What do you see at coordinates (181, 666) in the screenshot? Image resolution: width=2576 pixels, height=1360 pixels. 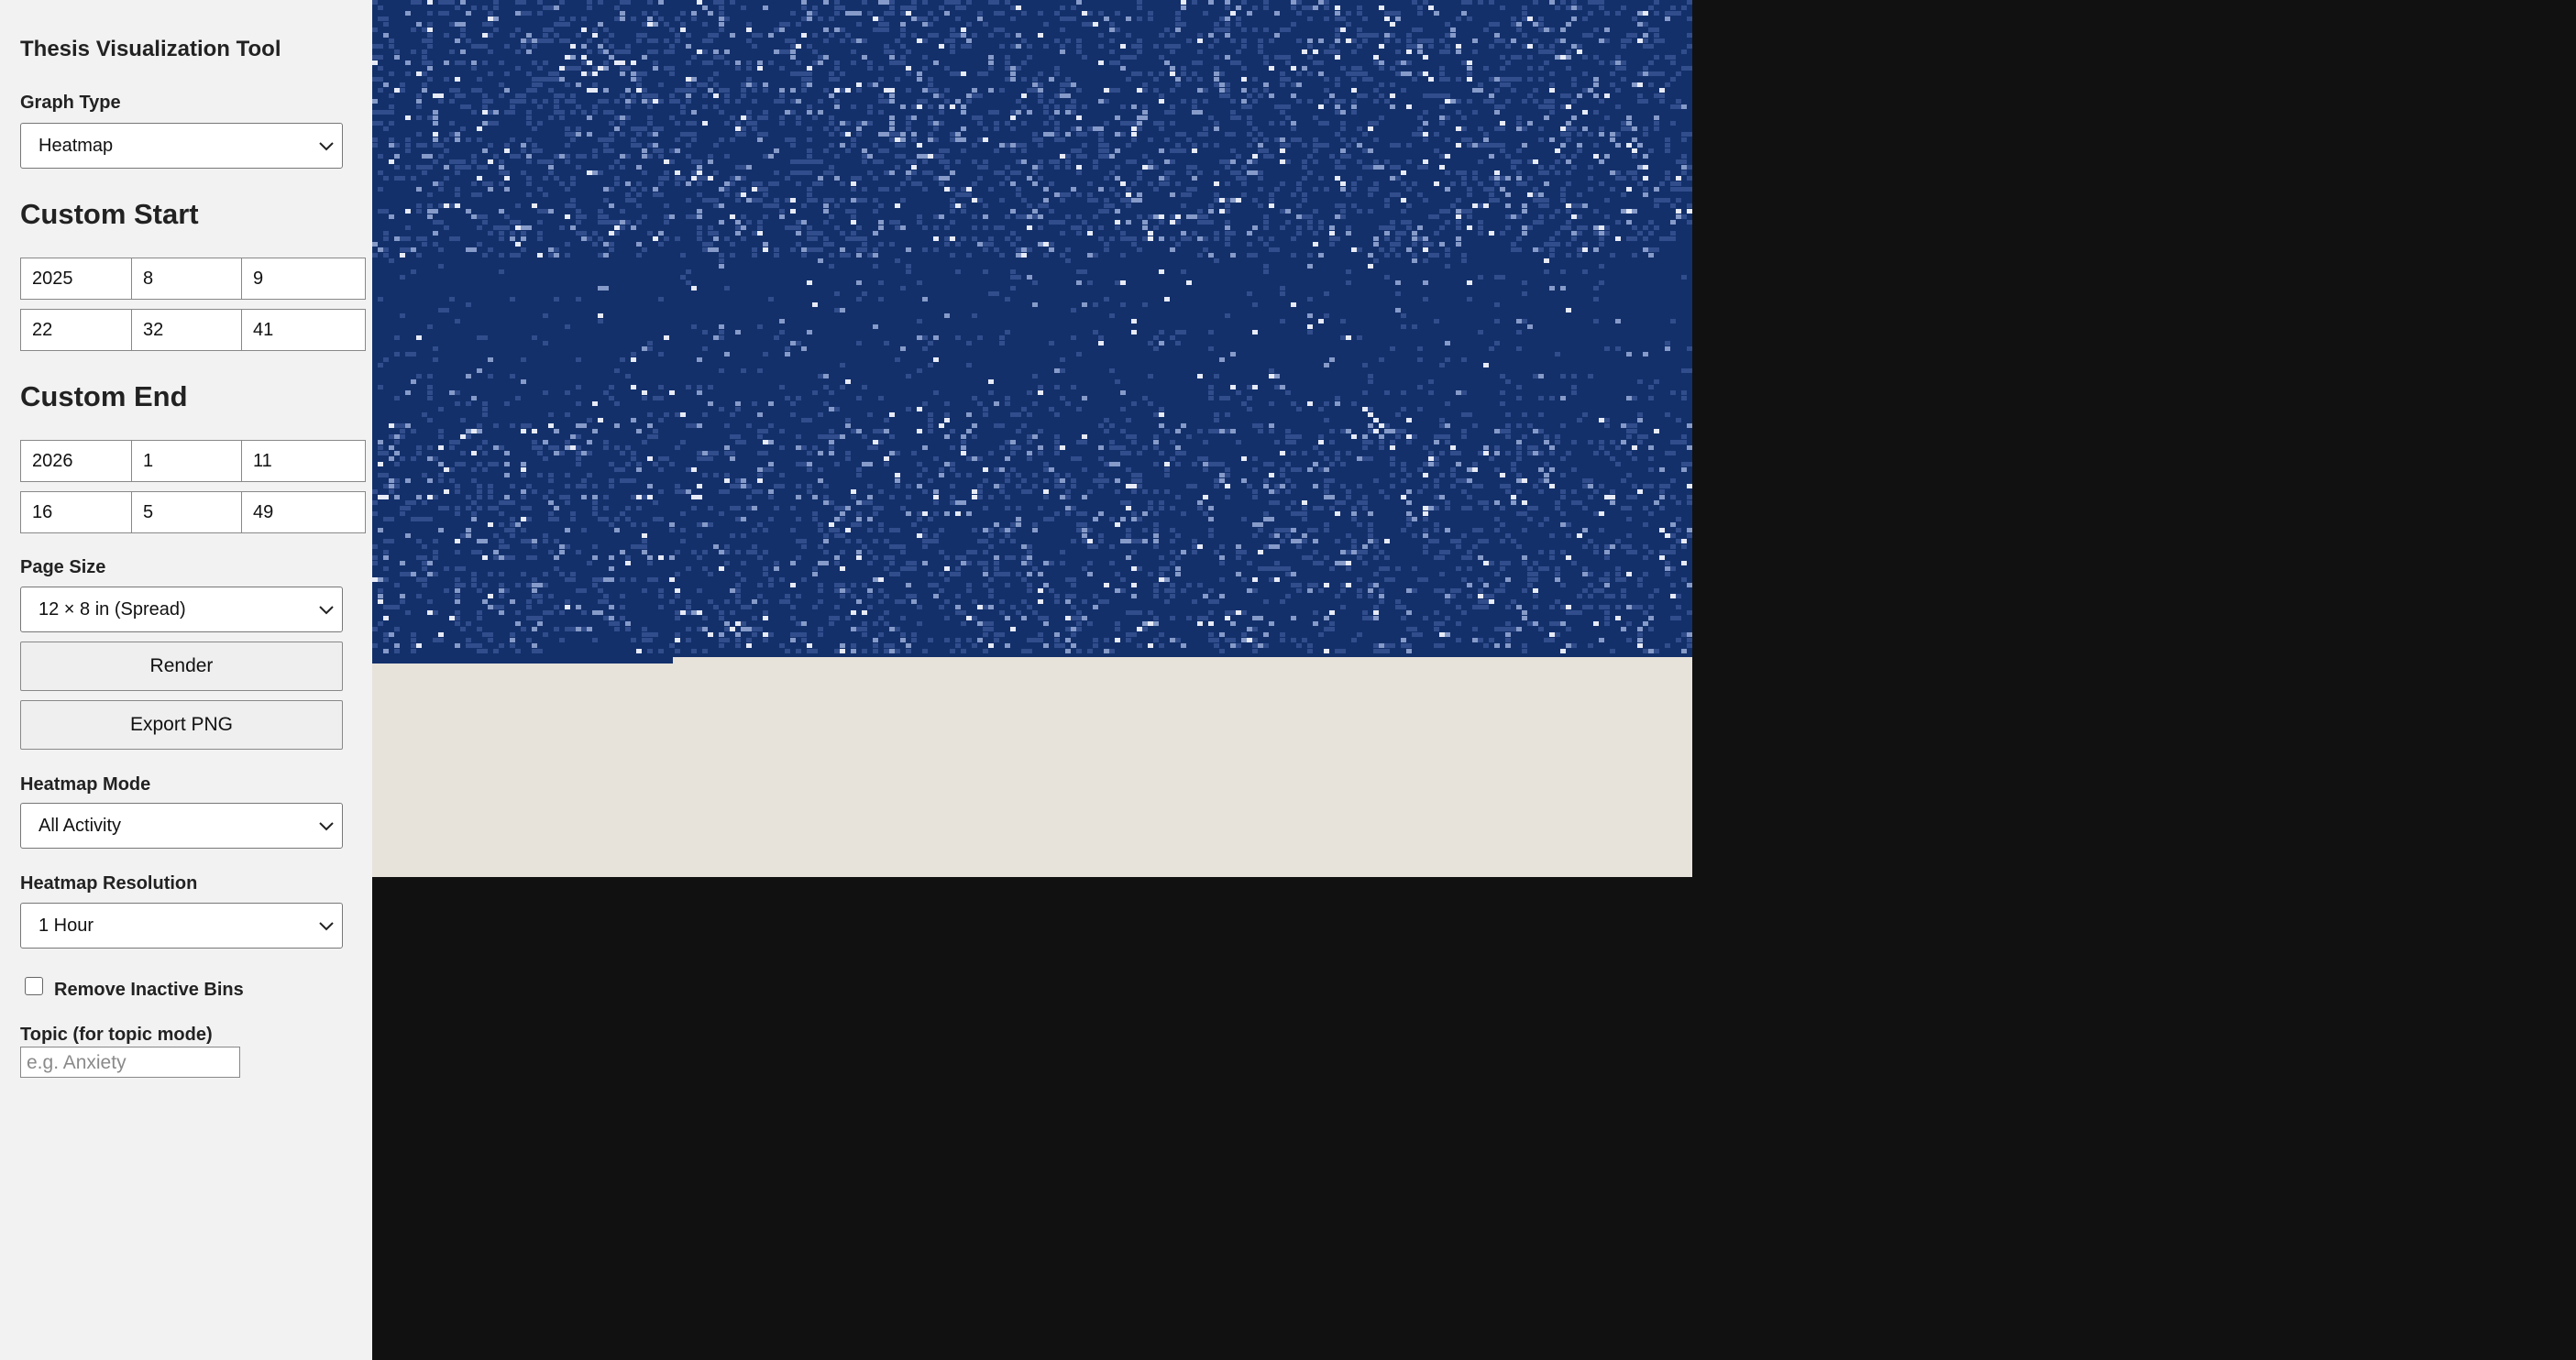 I see `render-button: Render` at bounding box center [181, 666].